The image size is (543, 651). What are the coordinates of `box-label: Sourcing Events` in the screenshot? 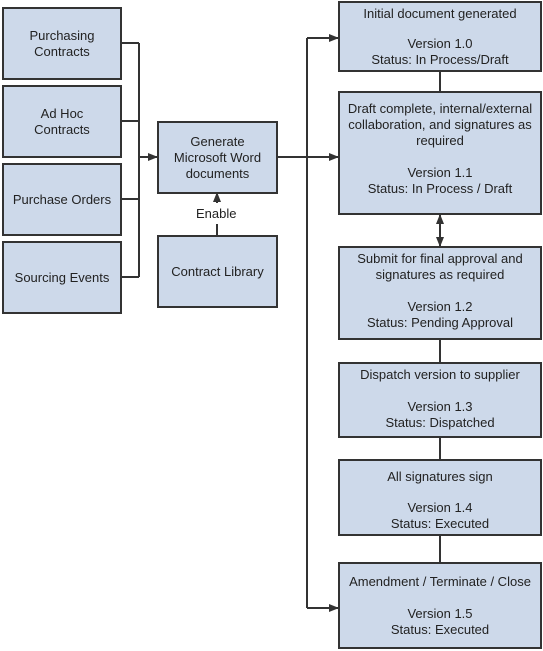 It's located at (62, 277).